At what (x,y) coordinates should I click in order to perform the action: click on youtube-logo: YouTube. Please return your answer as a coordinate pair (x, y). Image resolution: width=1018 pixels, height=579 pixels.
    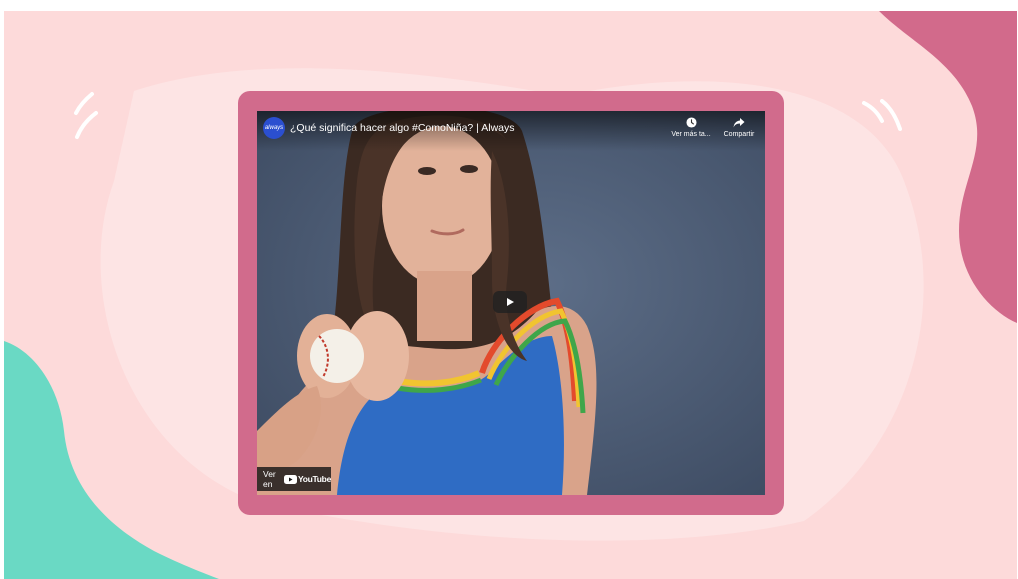
    Looking at the image, I should click on (307, 479).